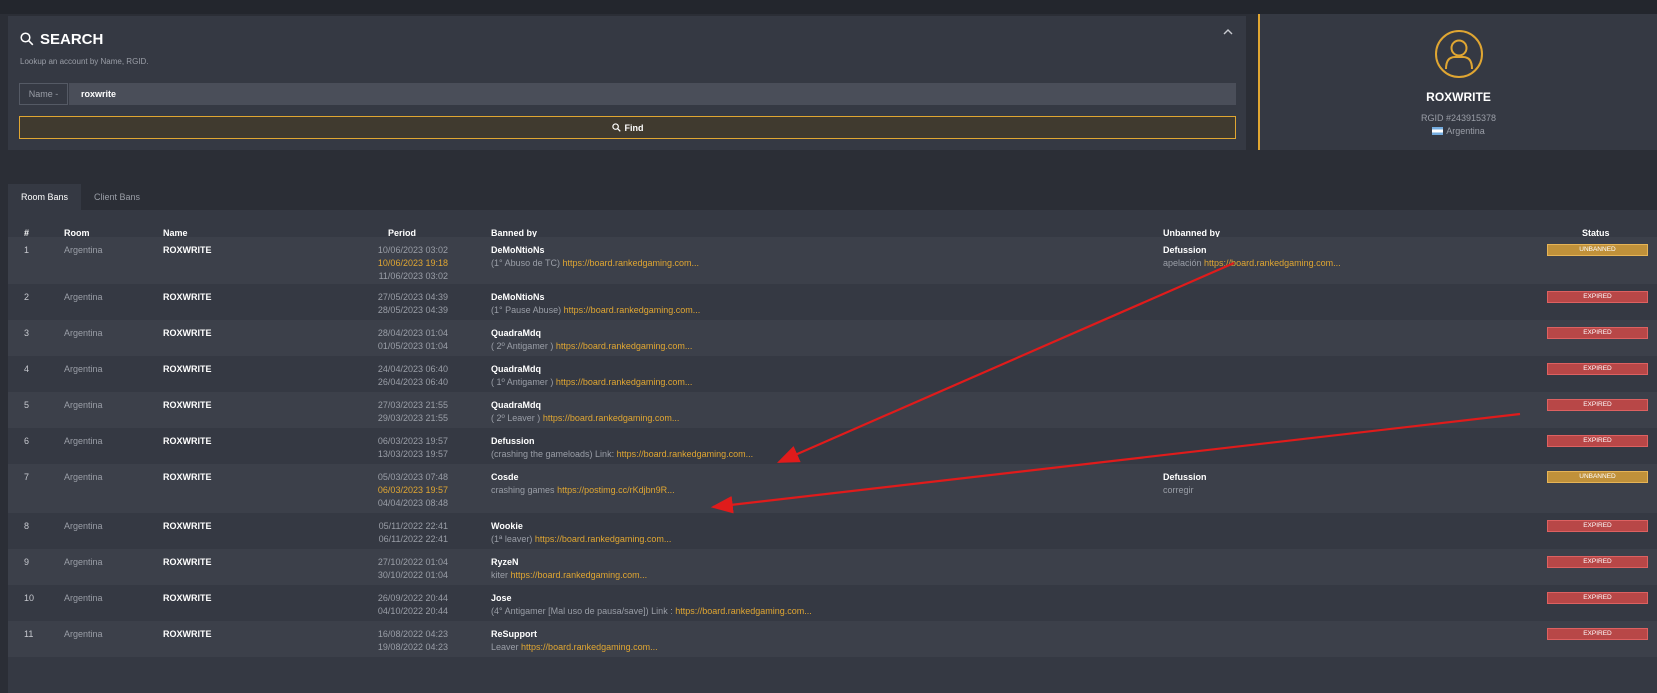 The width and height of the screenshot is (1657, 693). Describe the element at coordinates (43, 94) in the screenshot. I see `search-type-select: Name -` at that location.